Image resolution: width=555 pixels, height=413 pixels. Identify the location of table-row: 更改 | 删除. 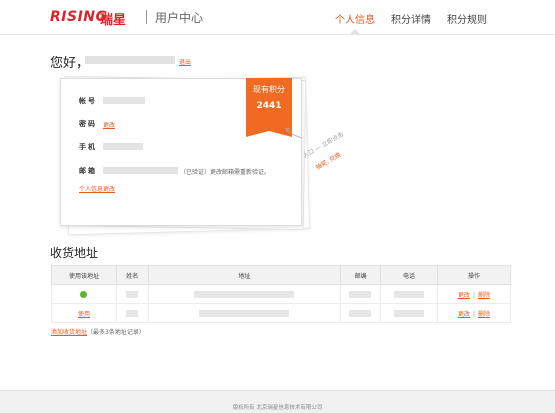
(281, 294).